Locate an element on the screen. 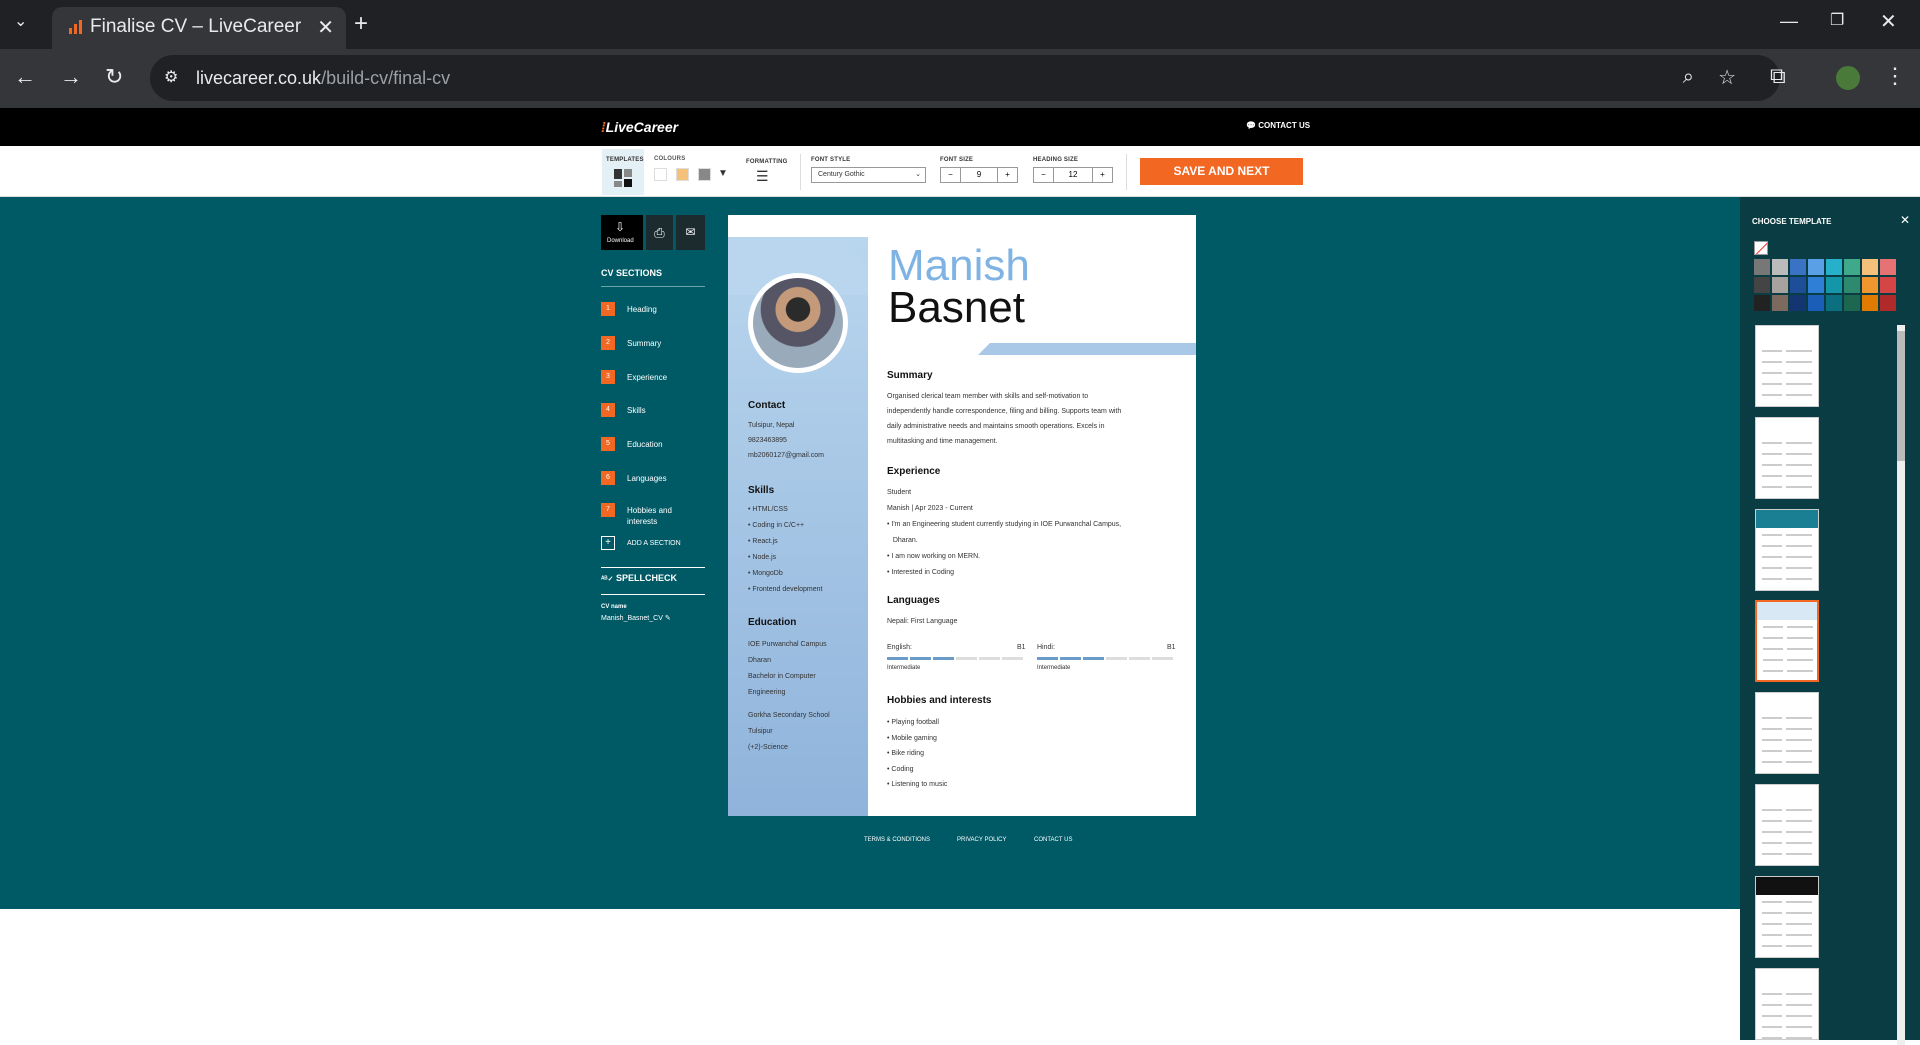 The height and width of the screenshot is (1045, 1920). site-info-icon: ⚙ is located at coordinates (171, 77).